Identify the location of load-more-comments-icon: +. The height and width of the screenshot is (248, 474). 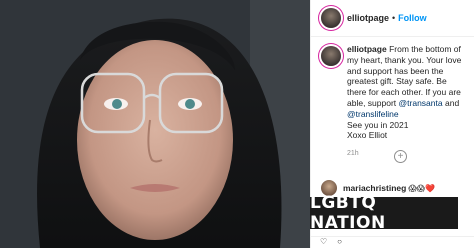
(400, 156).